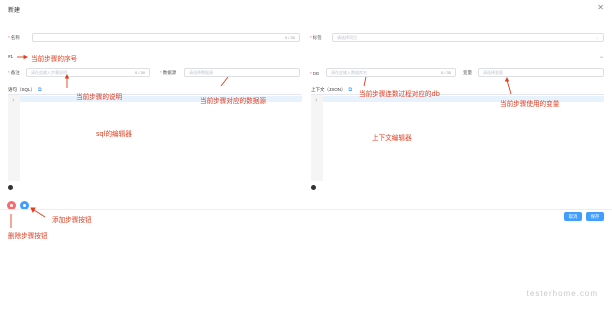 The image size is (612, 310). What do you see at coordinates (468, 37) in the screenshot?
I see `tag-select: 请选择项目 ⌄` at bounding box center [468, 37].